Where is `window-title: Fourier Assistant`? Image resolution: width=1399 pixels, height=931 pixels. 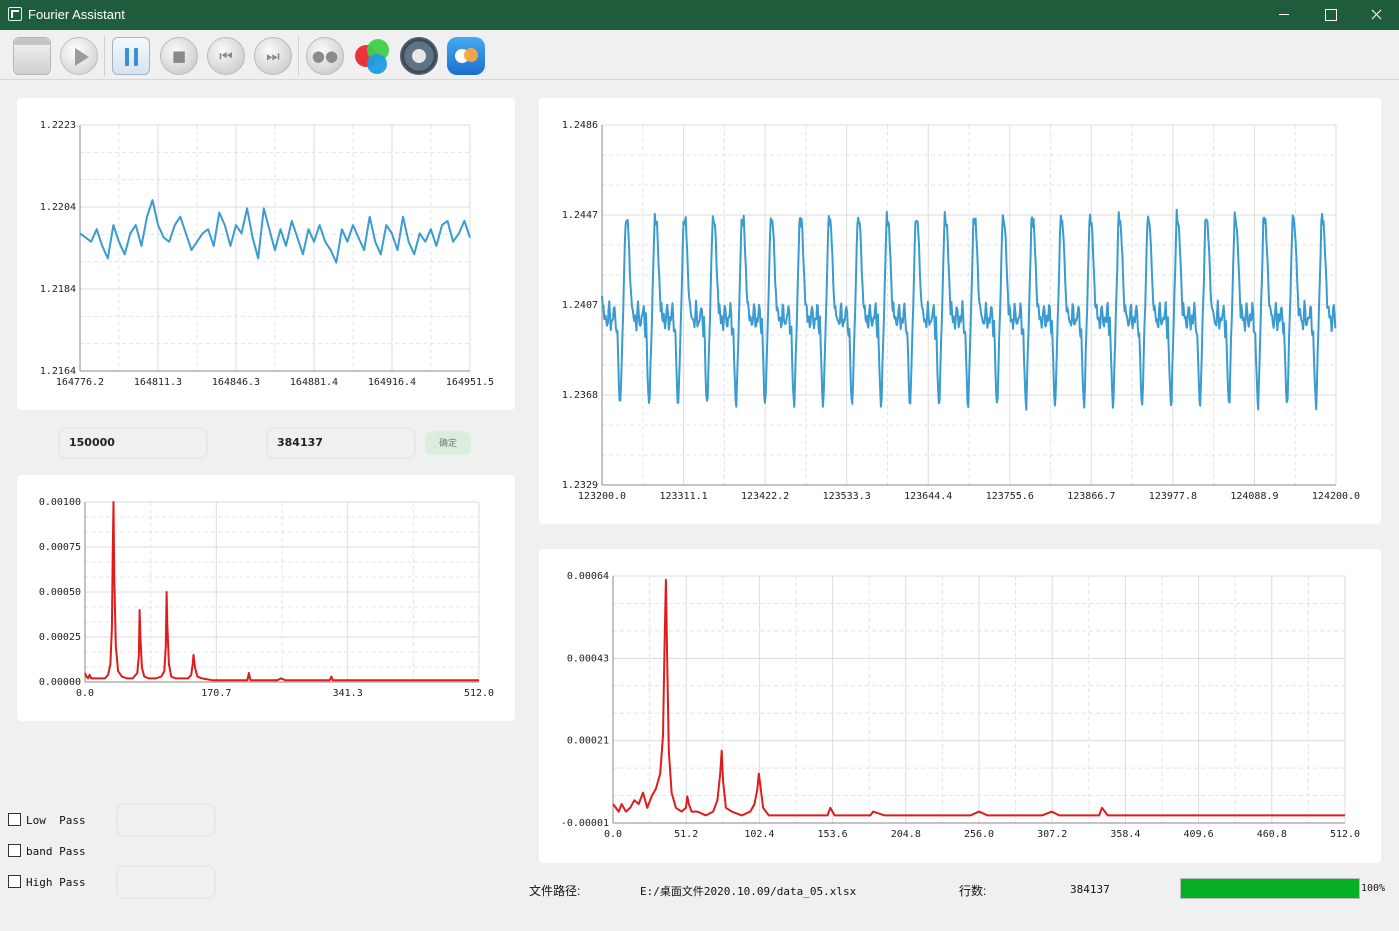
window-title: Fourier Assistant is located at coordinates (76, 14).